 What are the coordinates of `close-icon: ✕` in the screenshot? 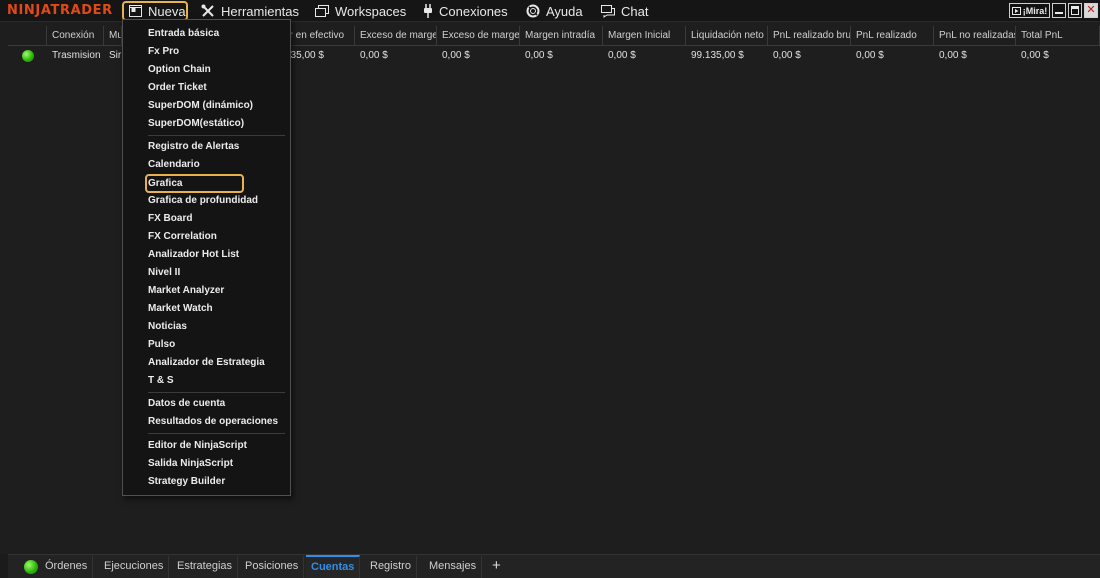 It's located at (1091, 10).